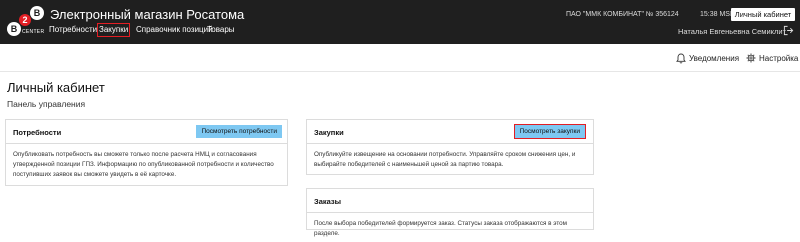 This screenshot has height=242, width=800. What do you see at coordinates (46, 104) in the screenshot?
I see `page-subtitle: Панель управления` at bounding box center [46, 104].